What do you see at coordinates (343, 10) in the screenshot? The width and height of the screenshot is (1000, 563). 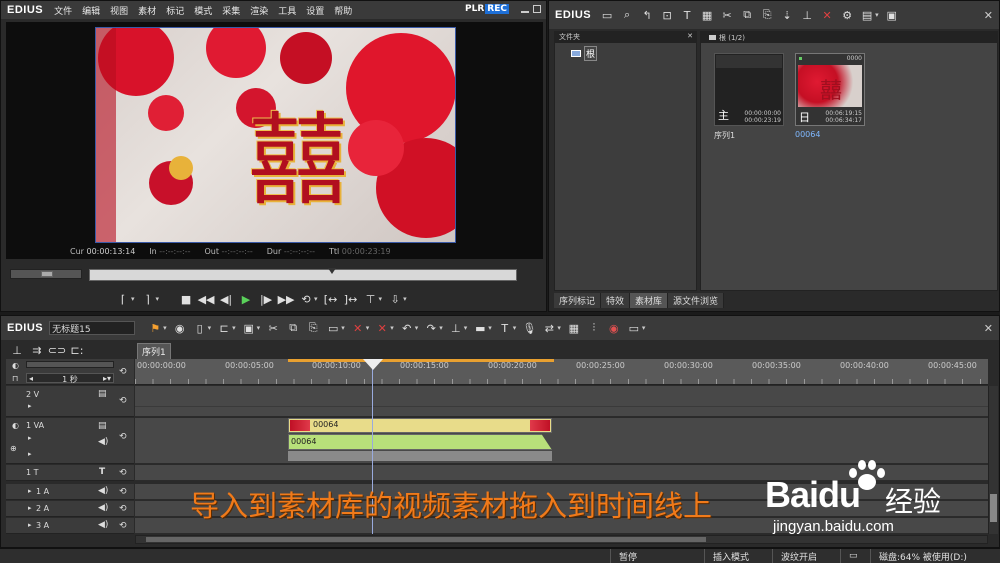 I see `menu-help: 帮助` at bounding box center [343, 10].